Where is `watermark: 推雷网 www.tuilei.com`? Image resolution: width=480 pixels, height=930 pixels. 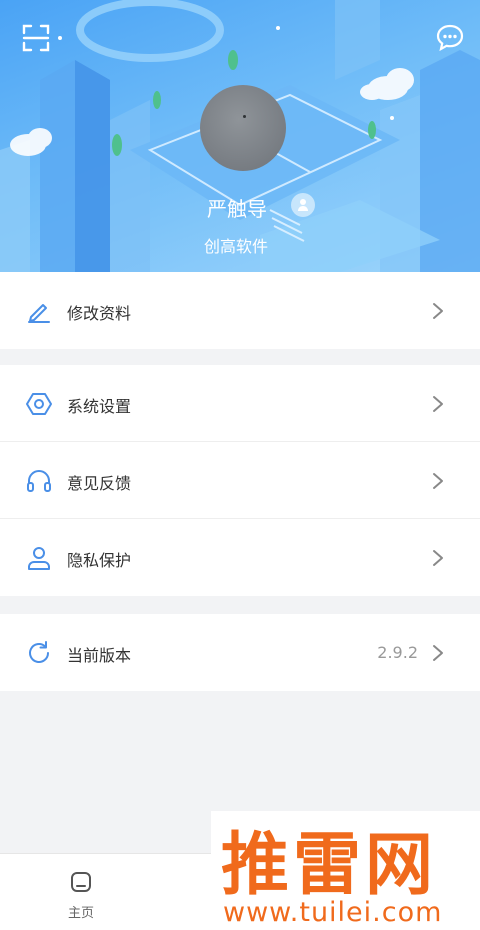 watermark: 推雷网 www.tuilei.com is located at coordinates (345, 870).